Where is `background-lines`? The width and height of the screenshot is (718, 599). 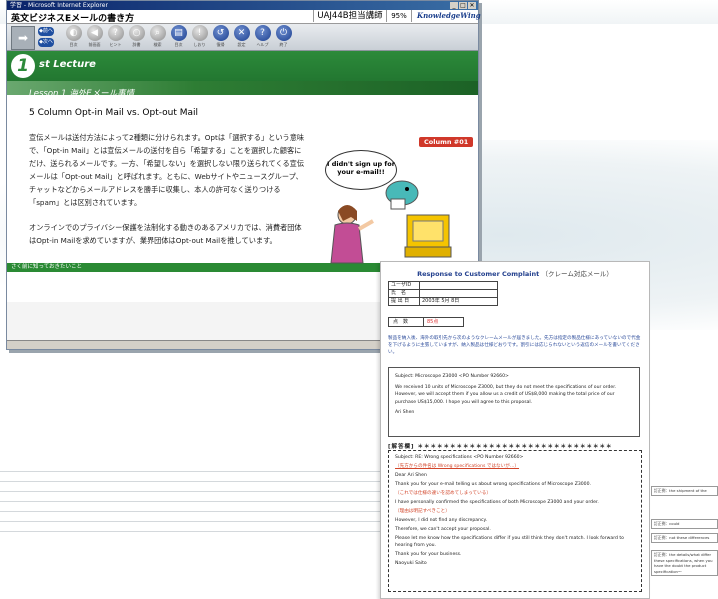
background-lines is located at coordinates (195, 499).